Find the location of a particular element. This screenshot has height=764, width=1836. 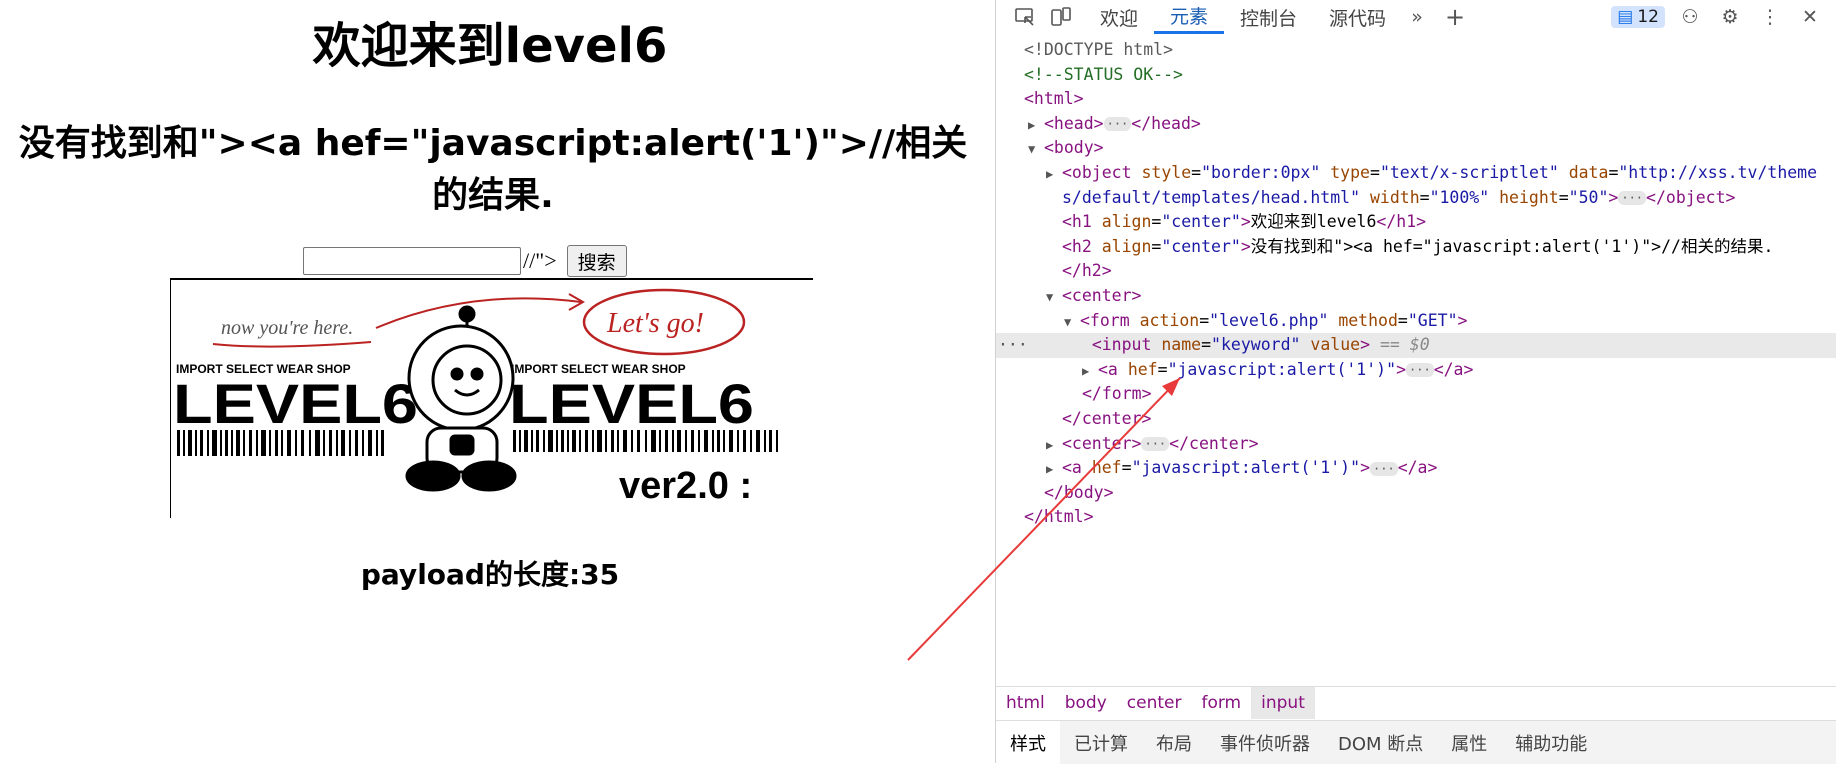

dom-line-center-close: </center> is located at coordinates (1416, 419).